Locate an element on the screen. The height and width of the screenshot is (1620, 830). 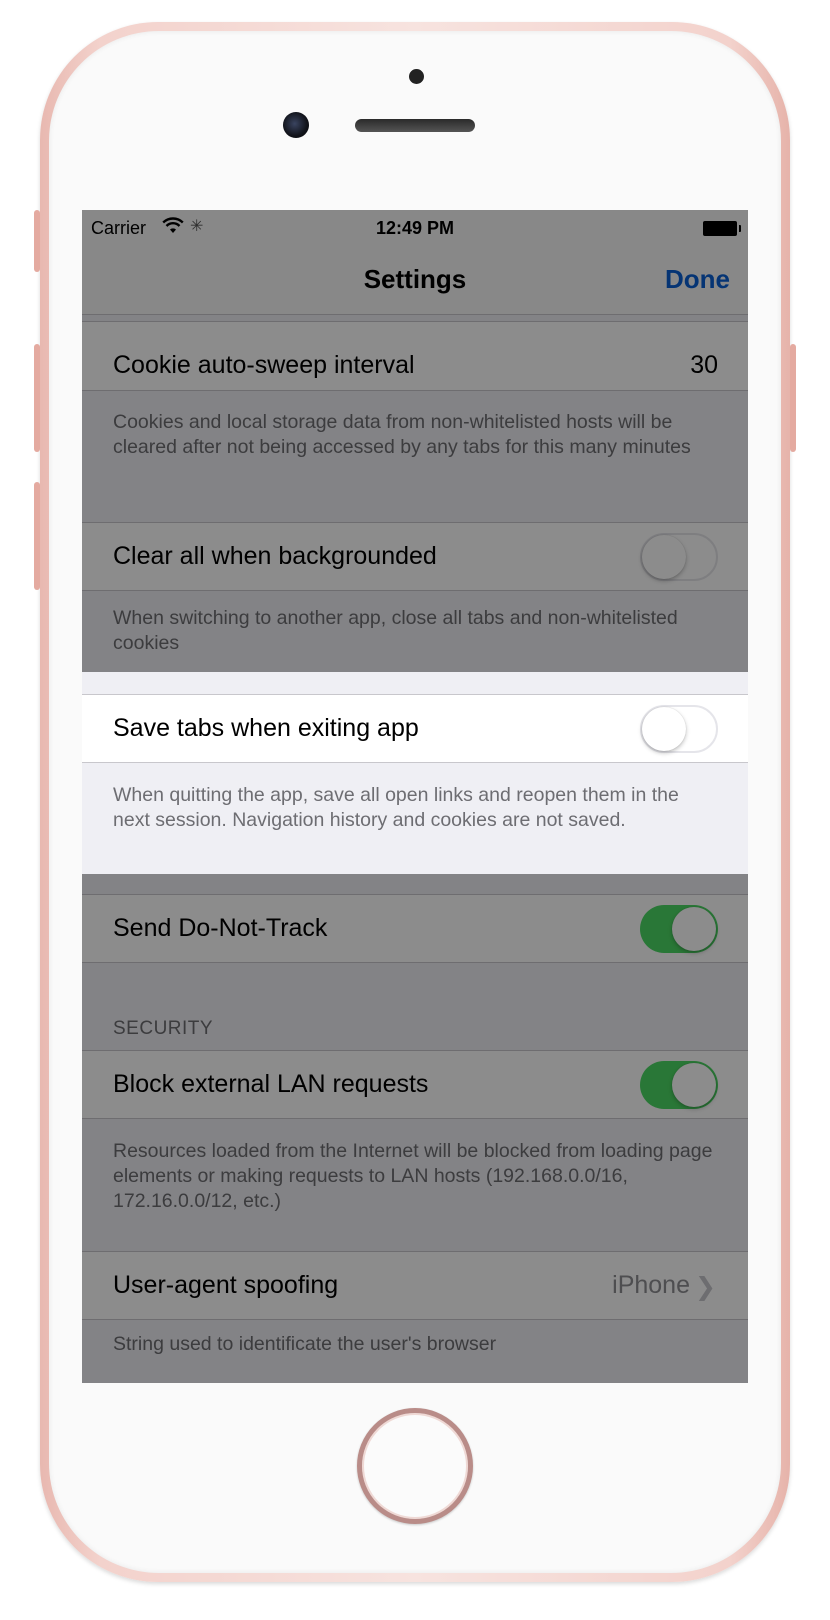
save-tabs-cell: Save tabs when exiting app is located at coordinates (415, 728).